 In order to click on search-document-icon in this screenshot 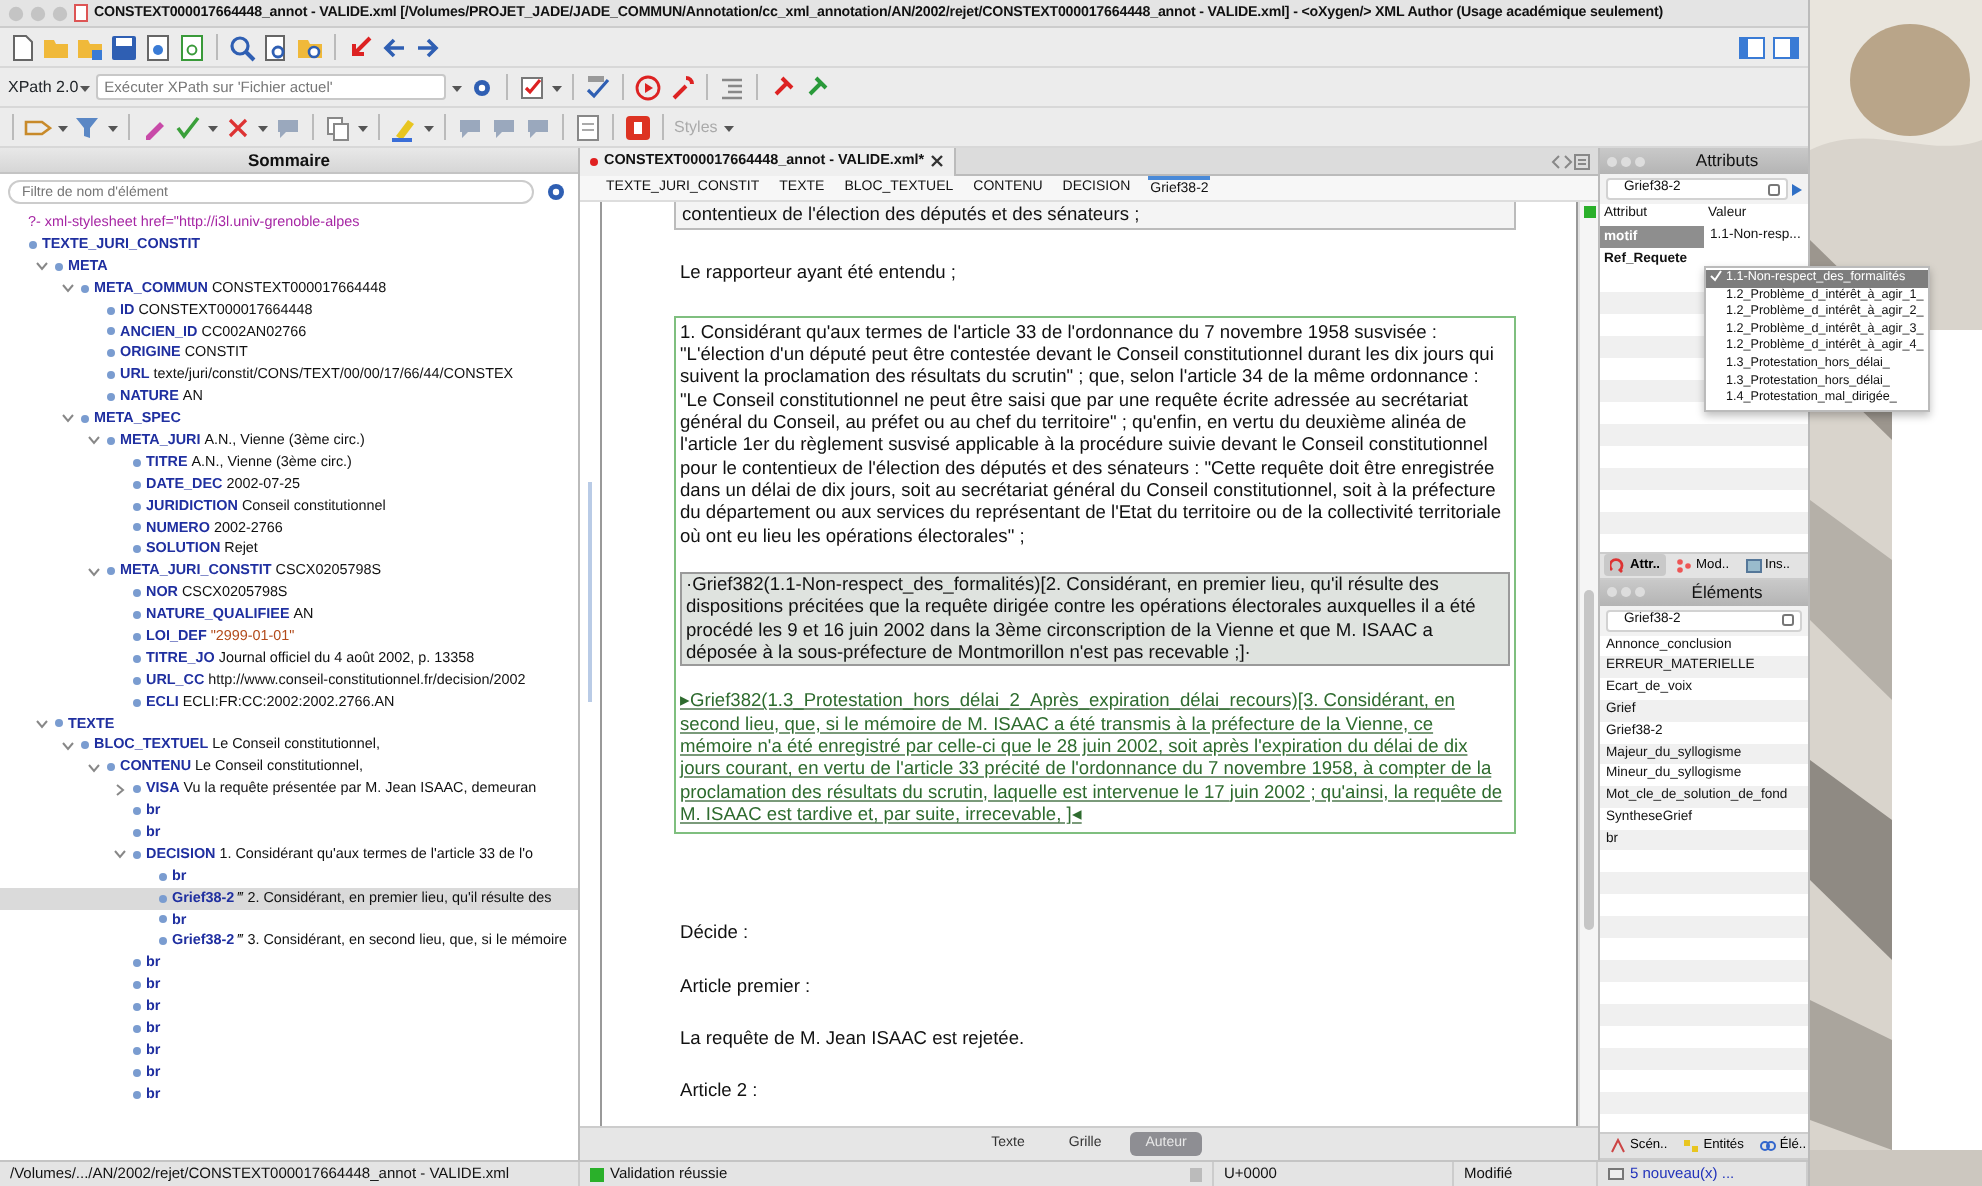, I will do `click(276, 47)`.